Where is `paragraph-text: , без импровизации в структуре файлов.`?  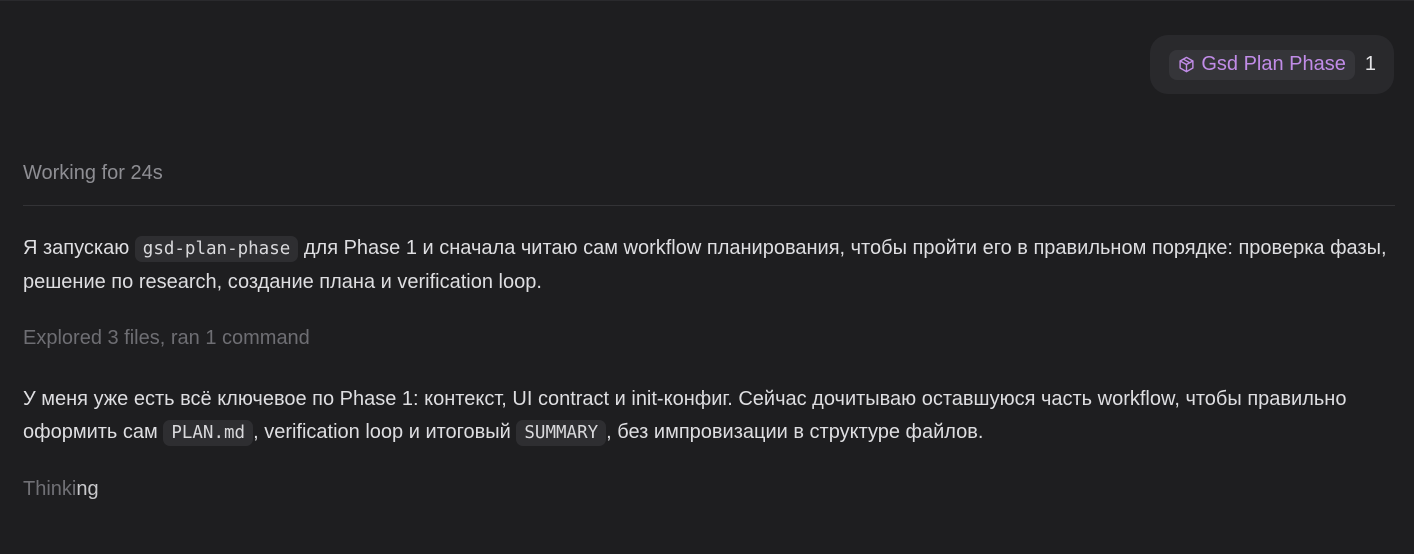 paragraph-text: , без импровизации в структуре файлов. is located at coordinates (795, 432).